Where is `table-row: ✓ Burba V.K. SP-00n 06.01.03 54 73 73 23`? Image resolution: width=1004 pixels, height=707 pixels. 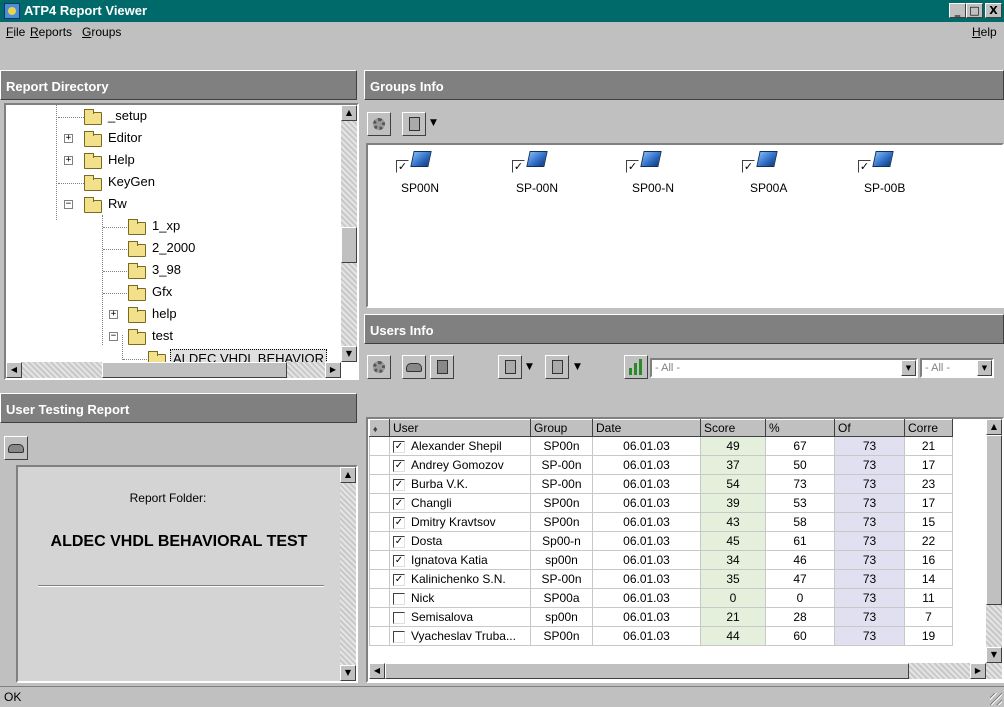 table-row: ✓ Burba V.K. SP-00n 06.01.03 54 73 73 23 is located at coordinates (661, 484).